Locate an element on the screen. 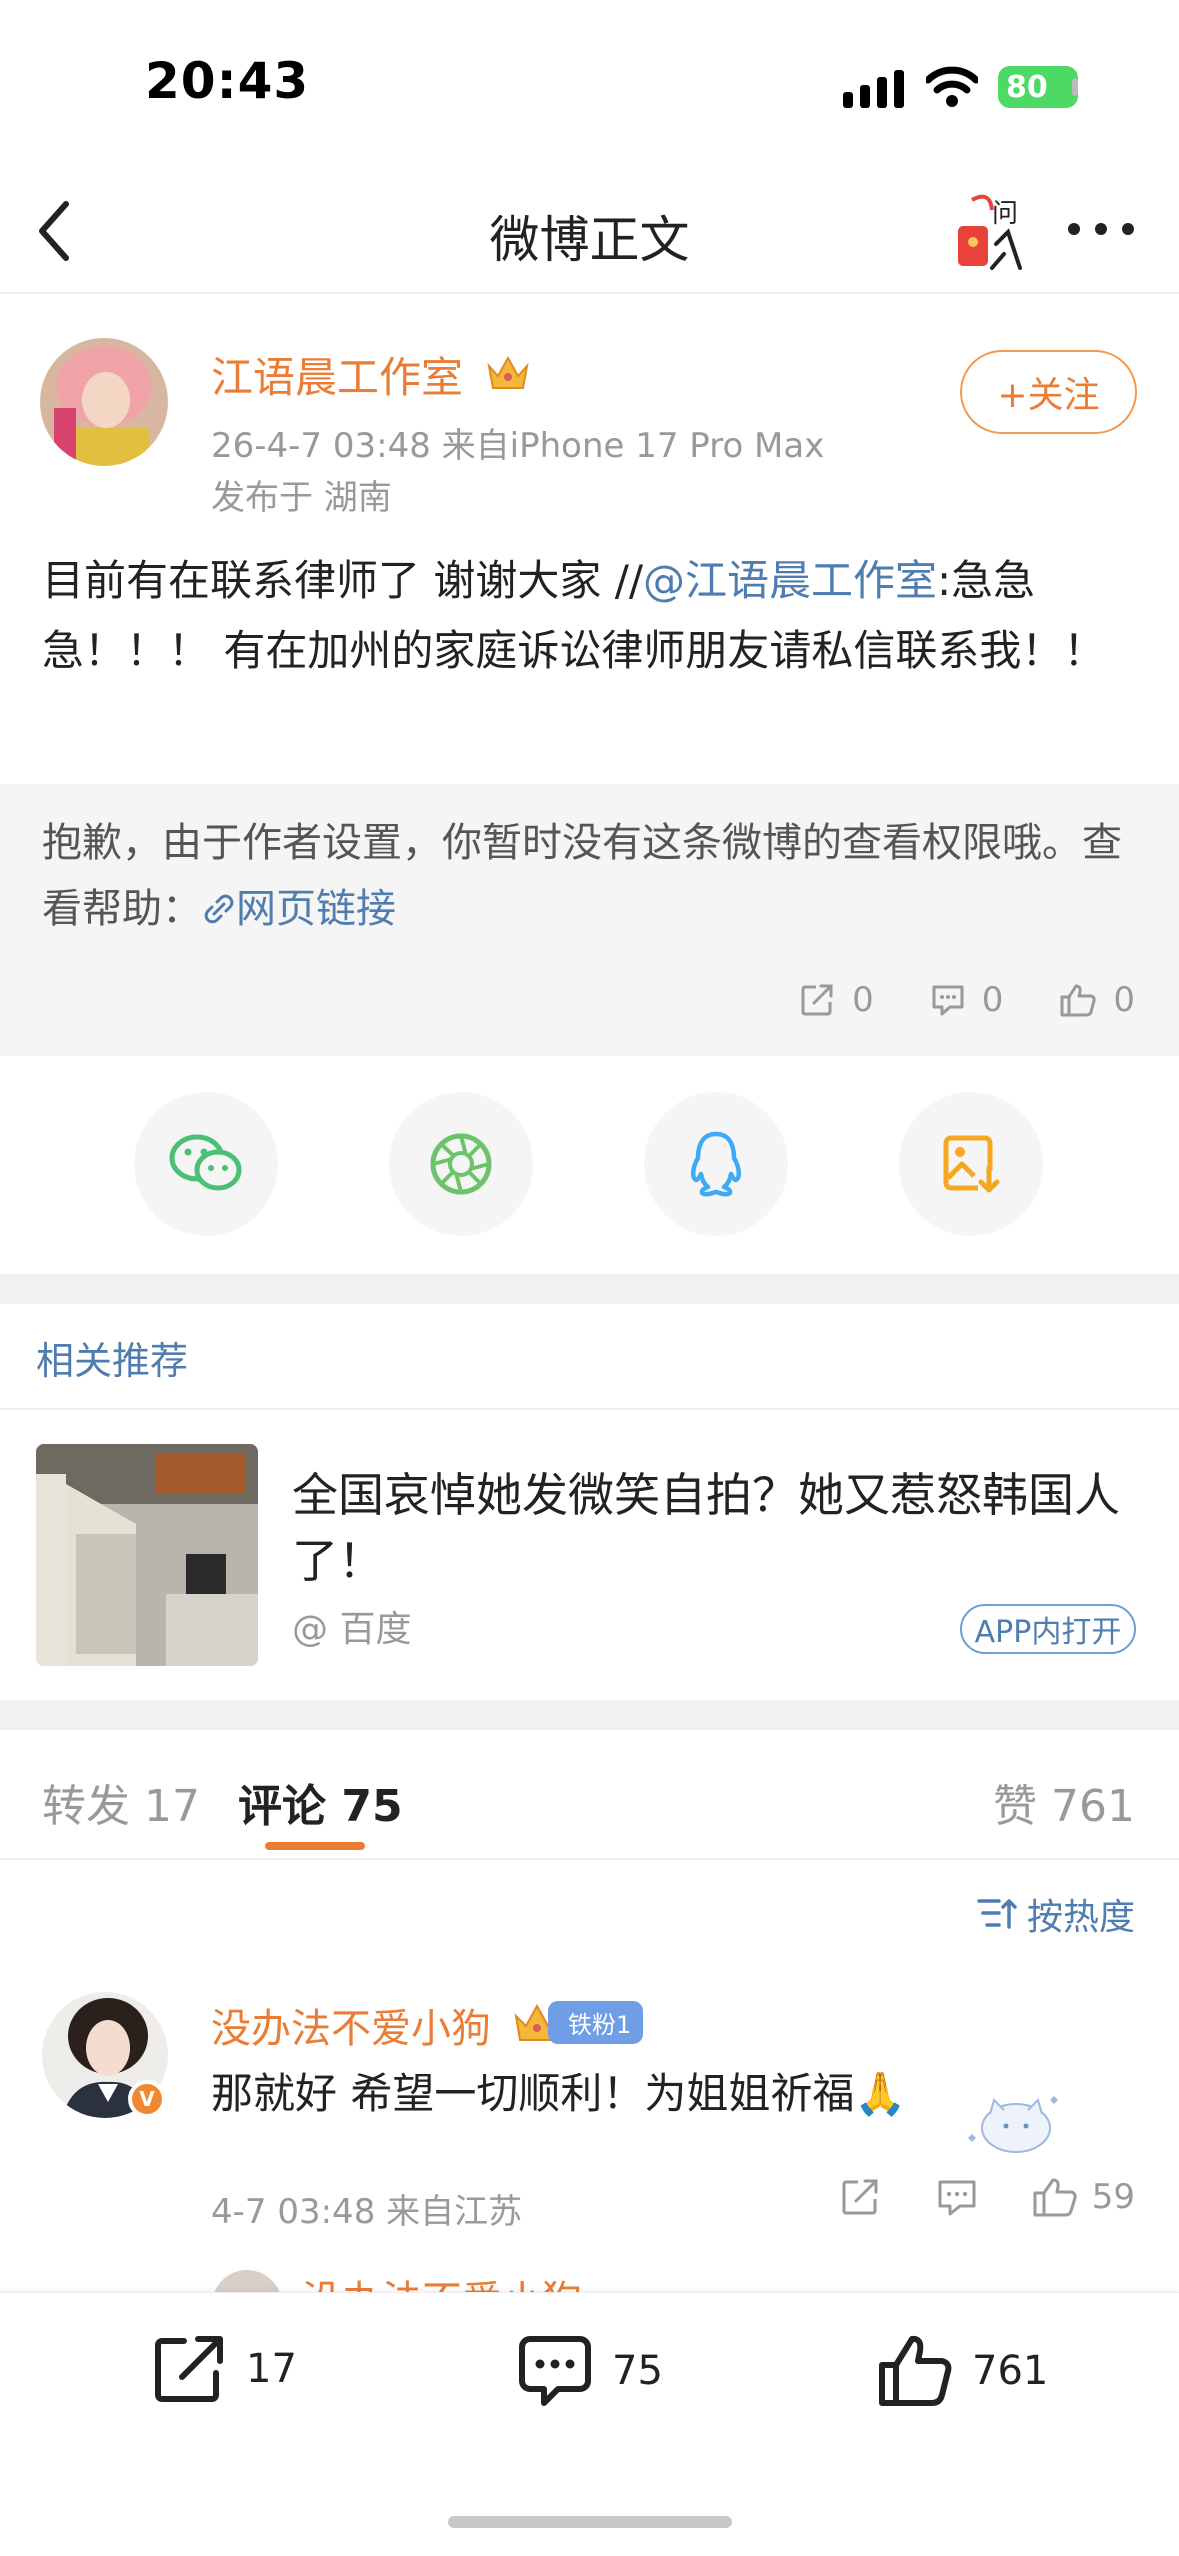  link-icon is located at coordinates (219, 909).